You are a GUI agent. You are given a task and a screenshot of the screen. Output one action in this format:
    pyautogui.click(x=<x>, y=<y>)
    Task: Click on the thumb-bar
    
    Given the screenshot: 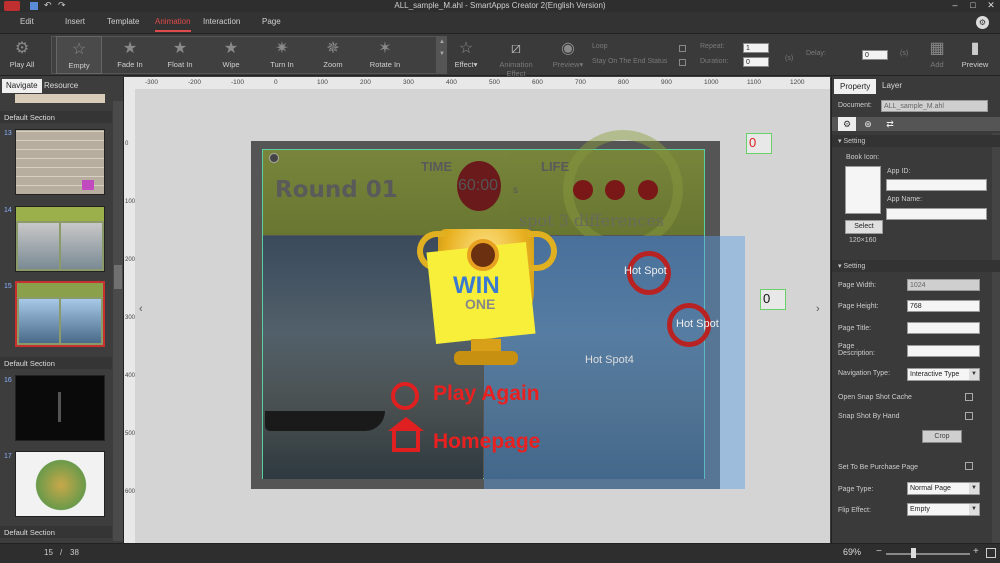 What is the action you would take?
    pyautogui.click(x=59, y=407)
    